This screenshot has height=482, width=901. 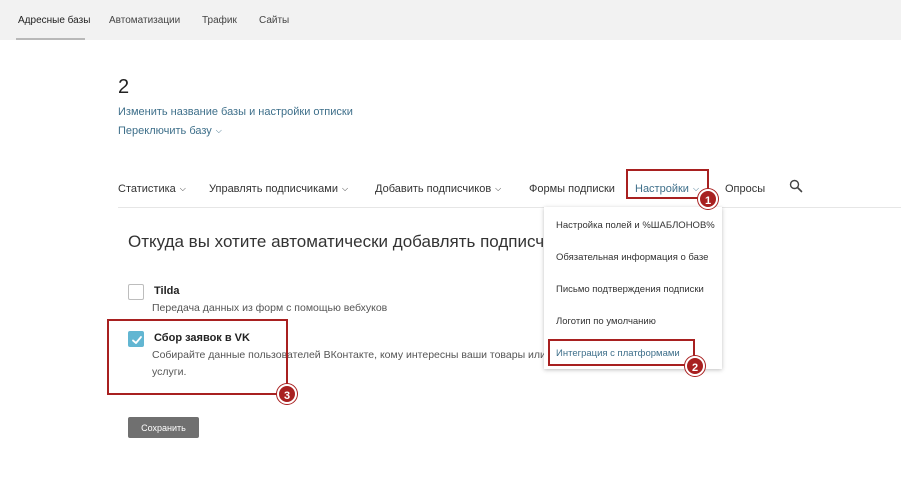 What do you see at coordinates (630, 289) in the screenshot?
I see `menu-item-confirmation-letter: Письмо подтверждения подписки` at bounding box center [630, 289].